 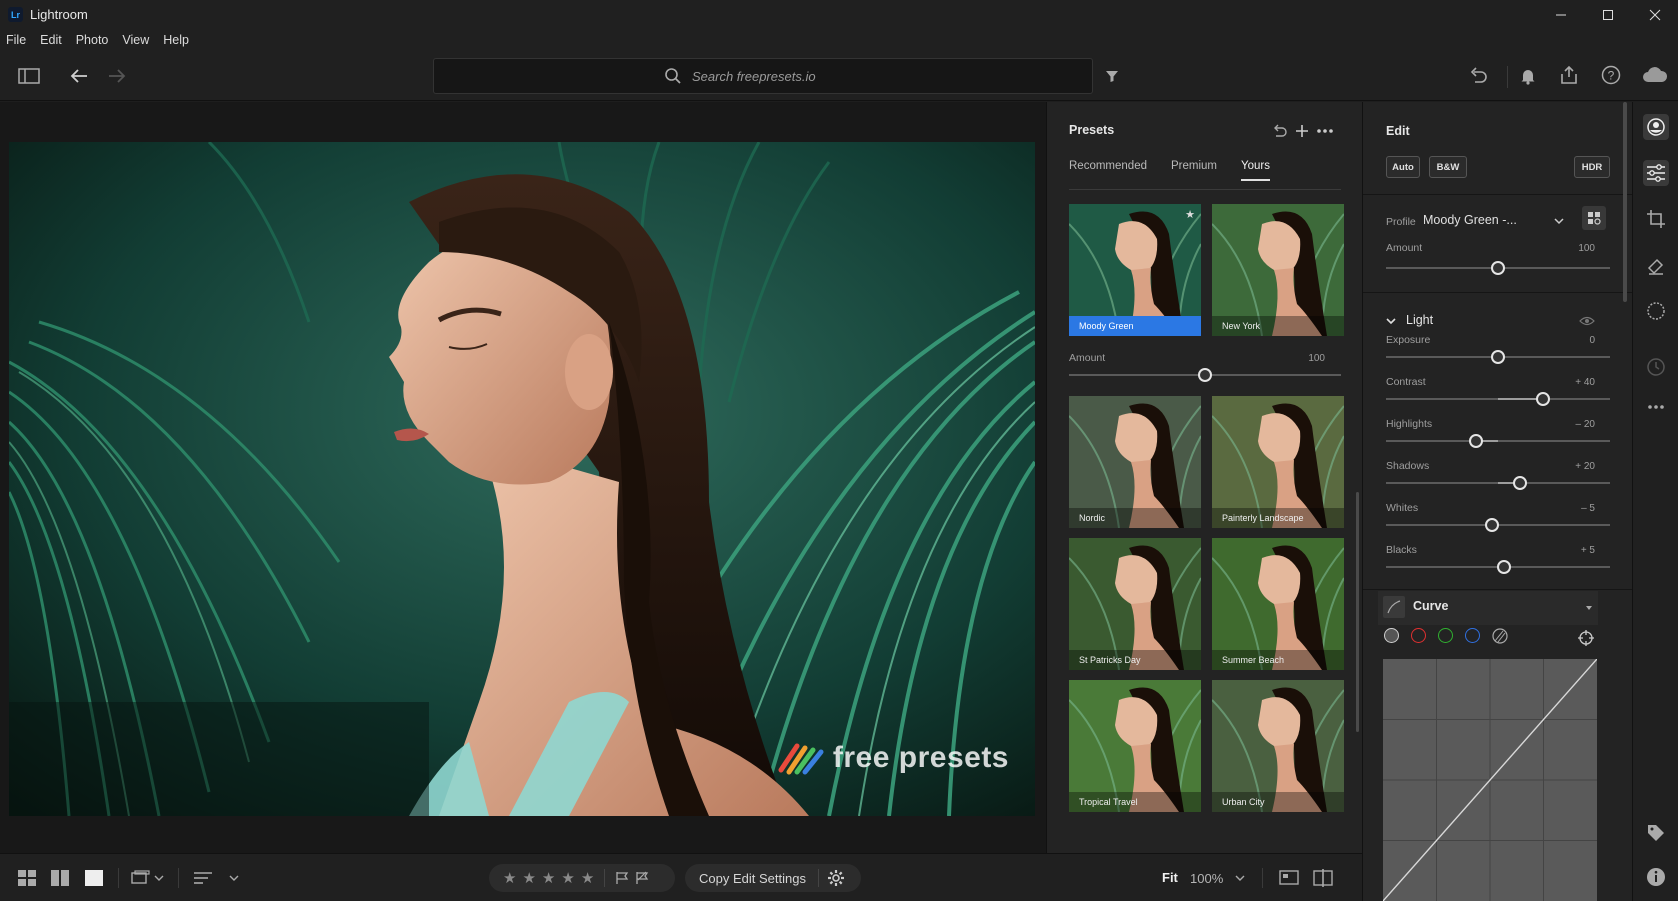 I want to click on light-slider-shadows, so click(x=1498, y=483).